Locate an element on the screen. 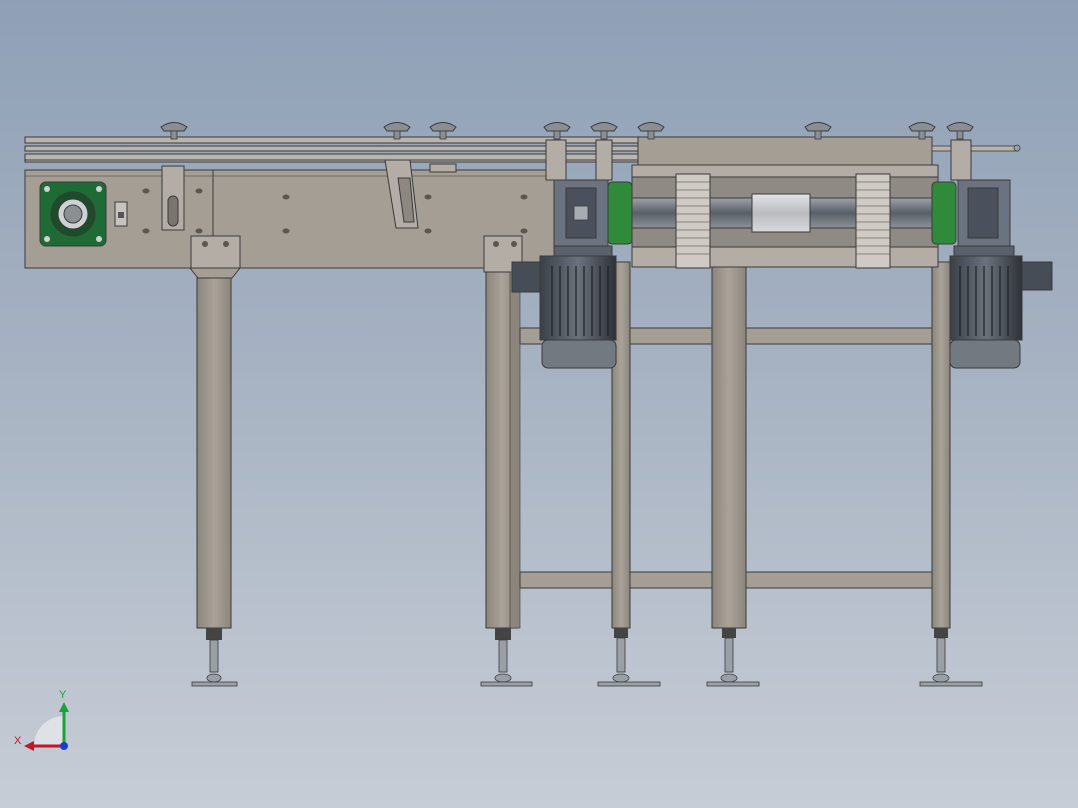  gear-left is located at coordinates (693, 221).